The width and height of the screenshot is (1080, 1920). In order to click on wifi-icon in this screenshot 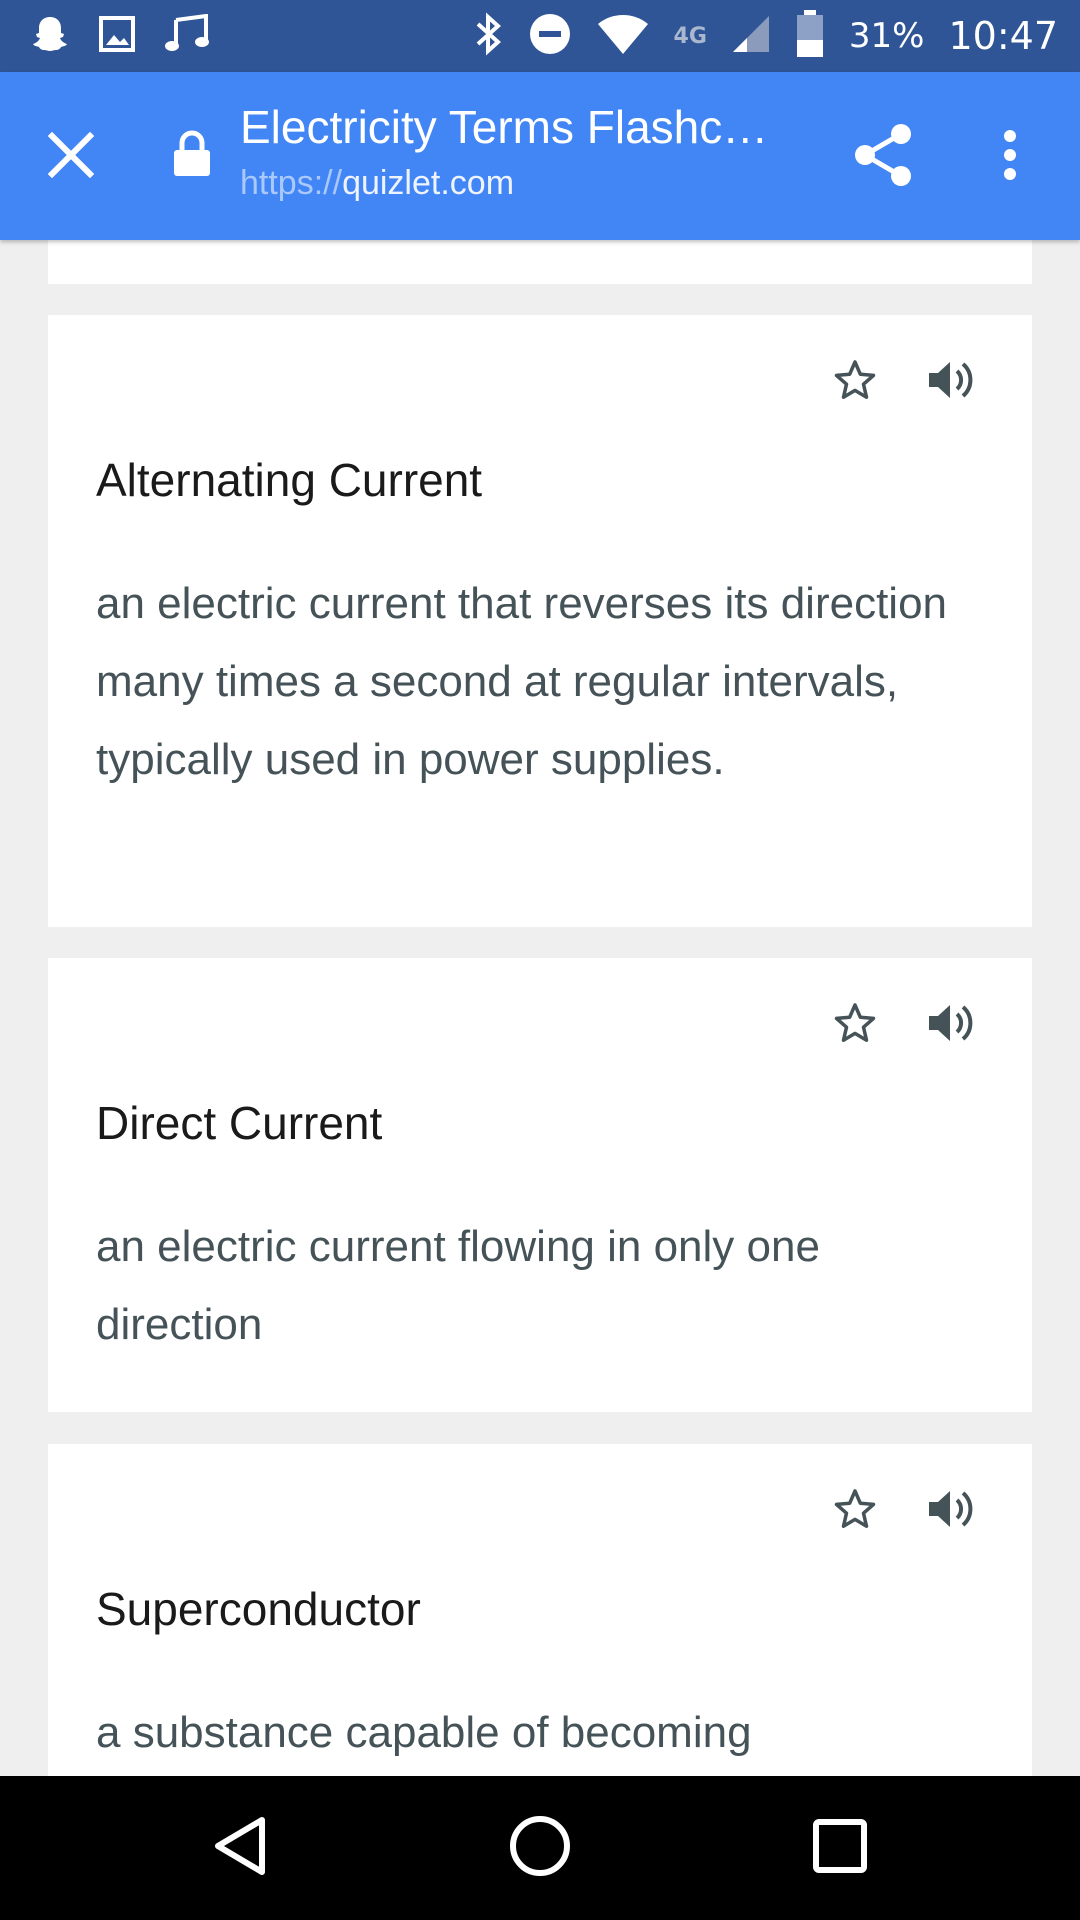, I will do `click(623, 36)`.